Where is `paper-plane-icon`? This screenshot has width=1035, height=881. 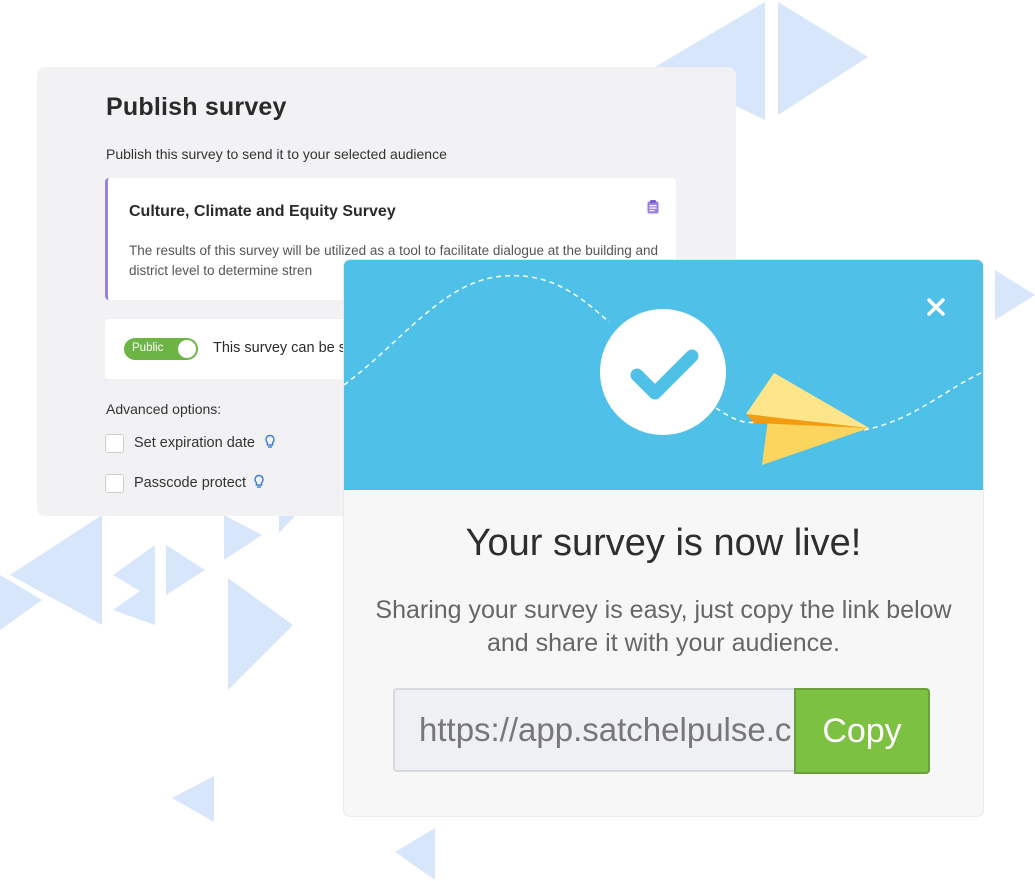 paper-plane-icon is located at coordinates (807, 419).